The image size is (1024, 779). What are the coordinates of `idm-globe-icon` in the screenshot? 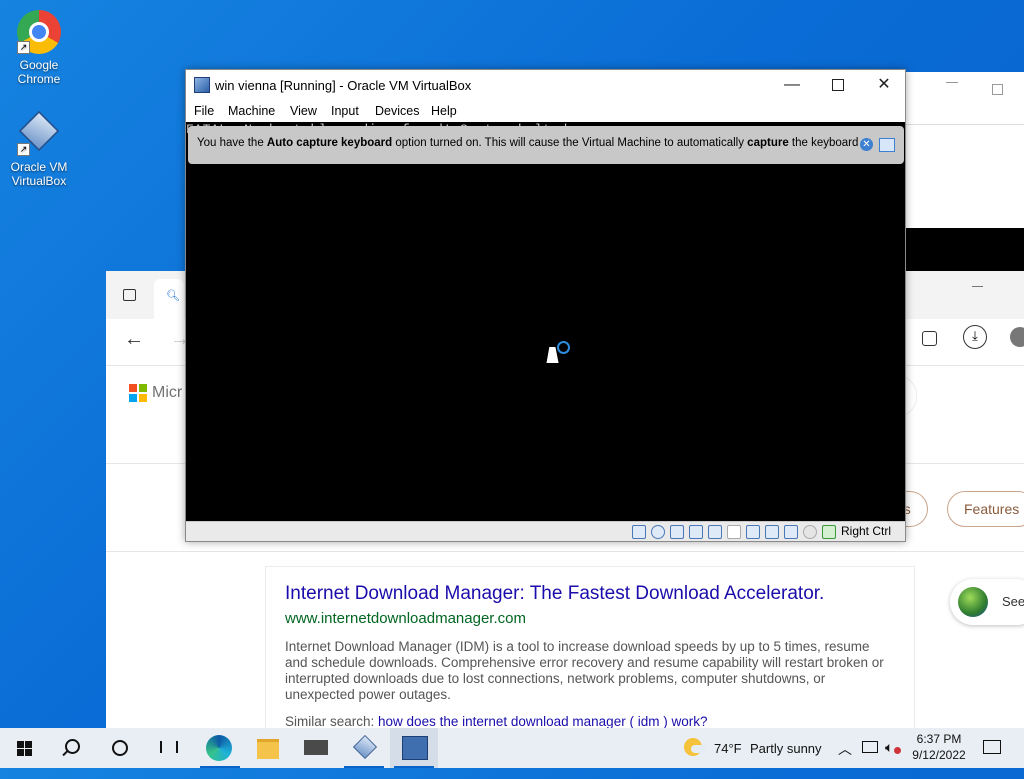 It's located at (973, 602).